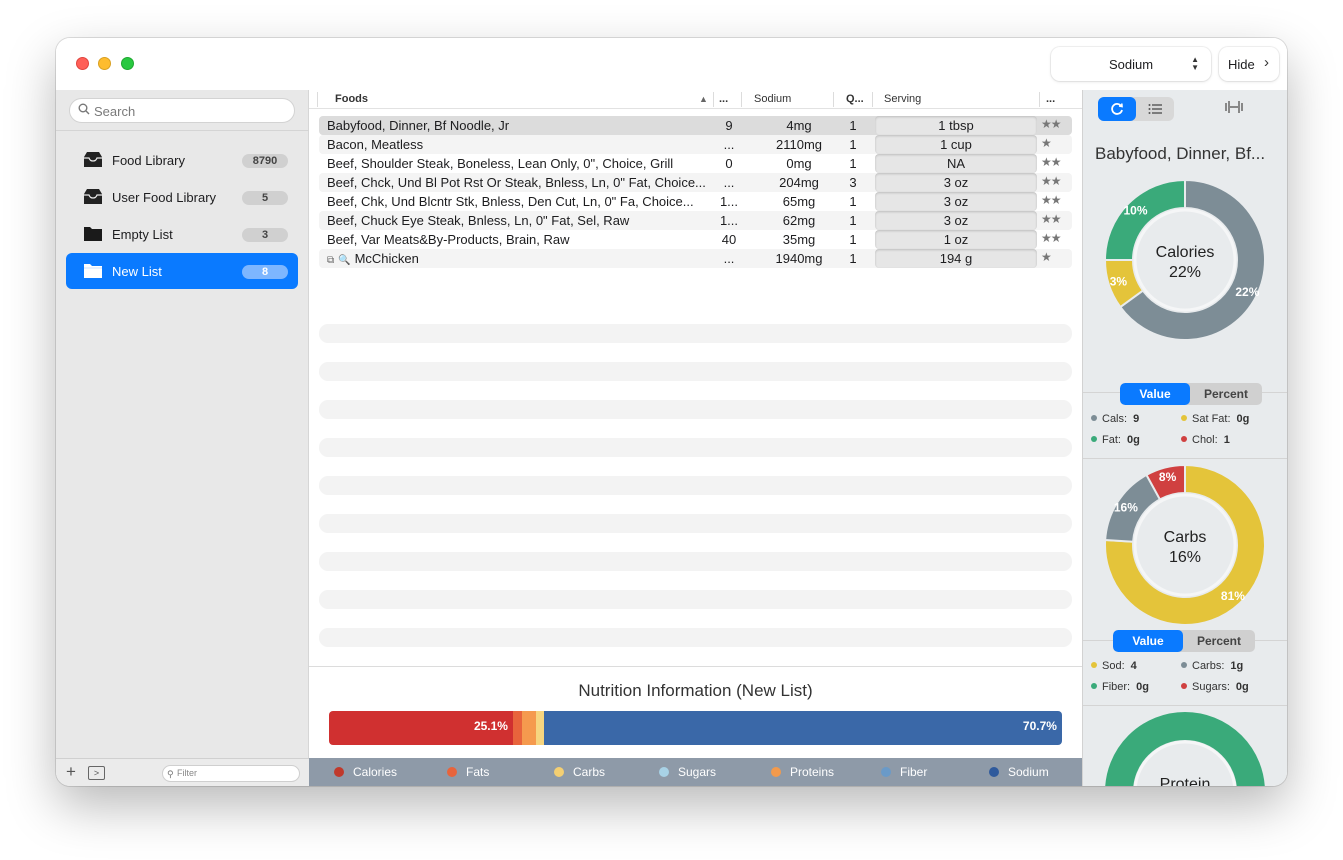 This screenshot has height=860, width=1343. I want to click on food-name-cell: Bacon, Meatless, so click(519, 144).